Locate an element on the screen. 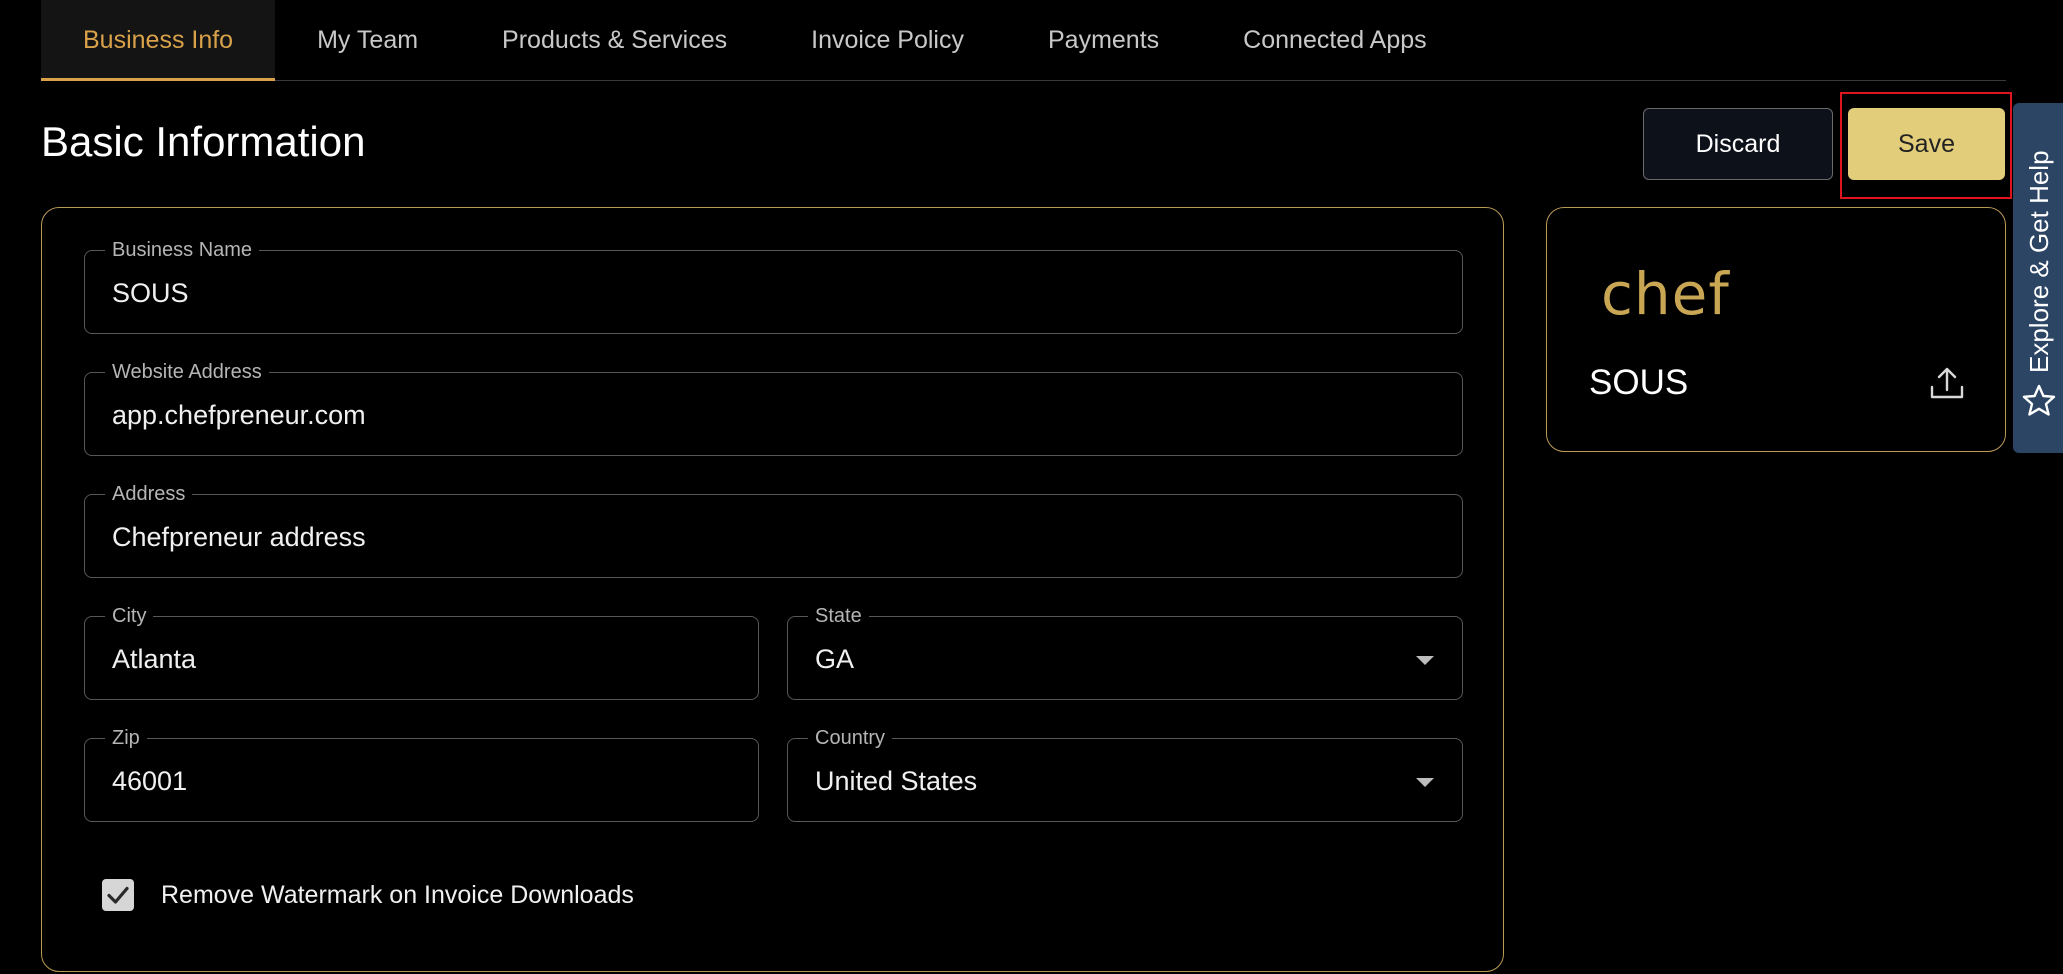 This screenshot has width=2063, height=974. zip-value: 46001 is located at coordinates (150, 780).